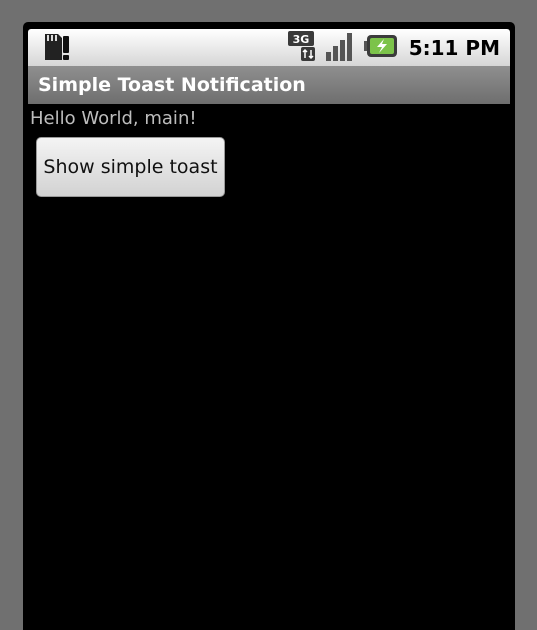 The width and height of the screenshot is (537, 630). What do you see at coordinates (380, 48) in the screenshot?
I see `battery-charging-icon` at bounding box center [380, 48].